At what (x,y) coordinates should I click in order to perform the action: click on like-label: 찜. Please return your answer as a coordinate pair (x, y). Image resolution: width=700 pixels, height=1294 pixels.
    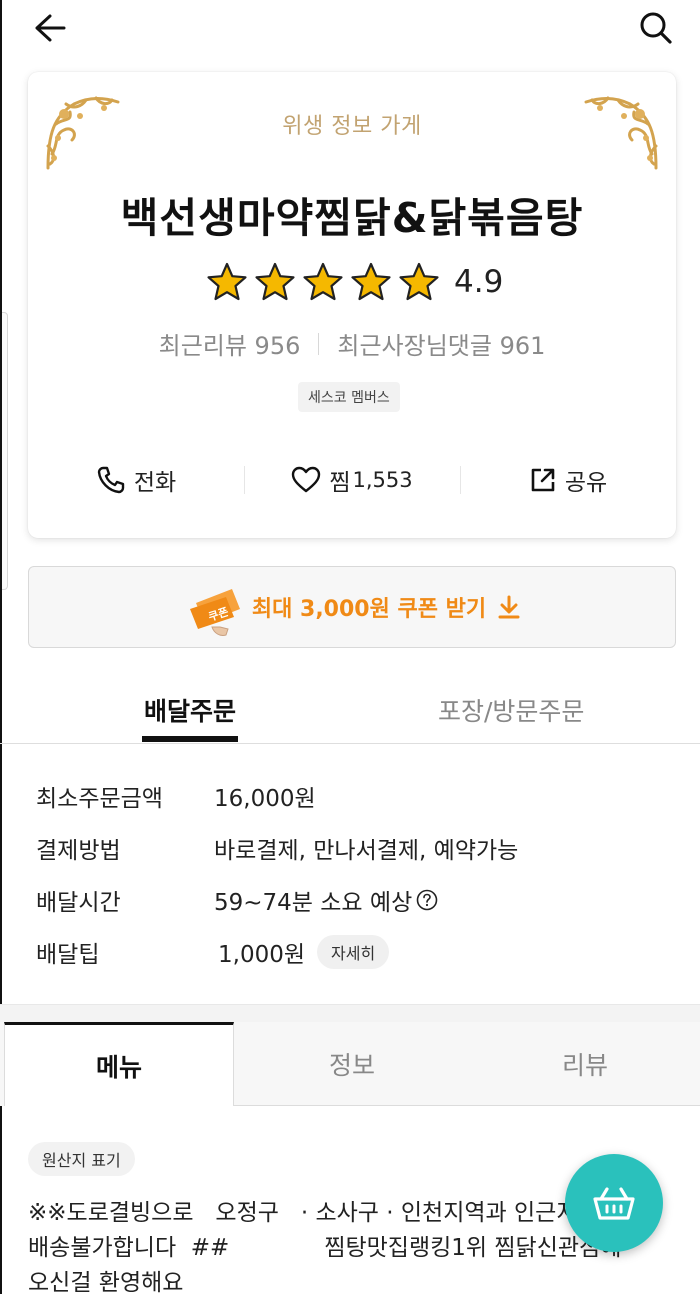
    Looking at the image, I should click on (340, 483).